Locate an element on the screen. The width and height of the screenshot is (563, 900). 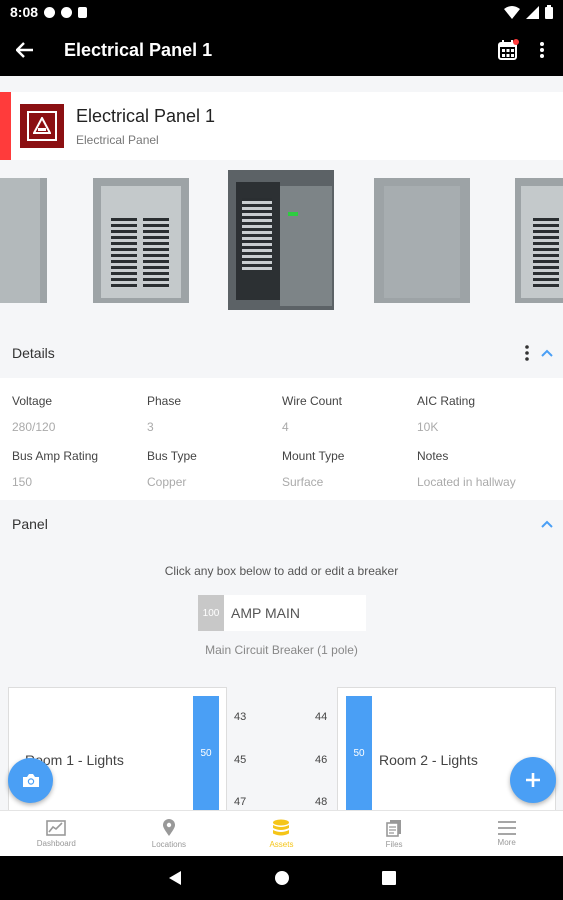
asset-type-logo is located at coordinates (42, 126).